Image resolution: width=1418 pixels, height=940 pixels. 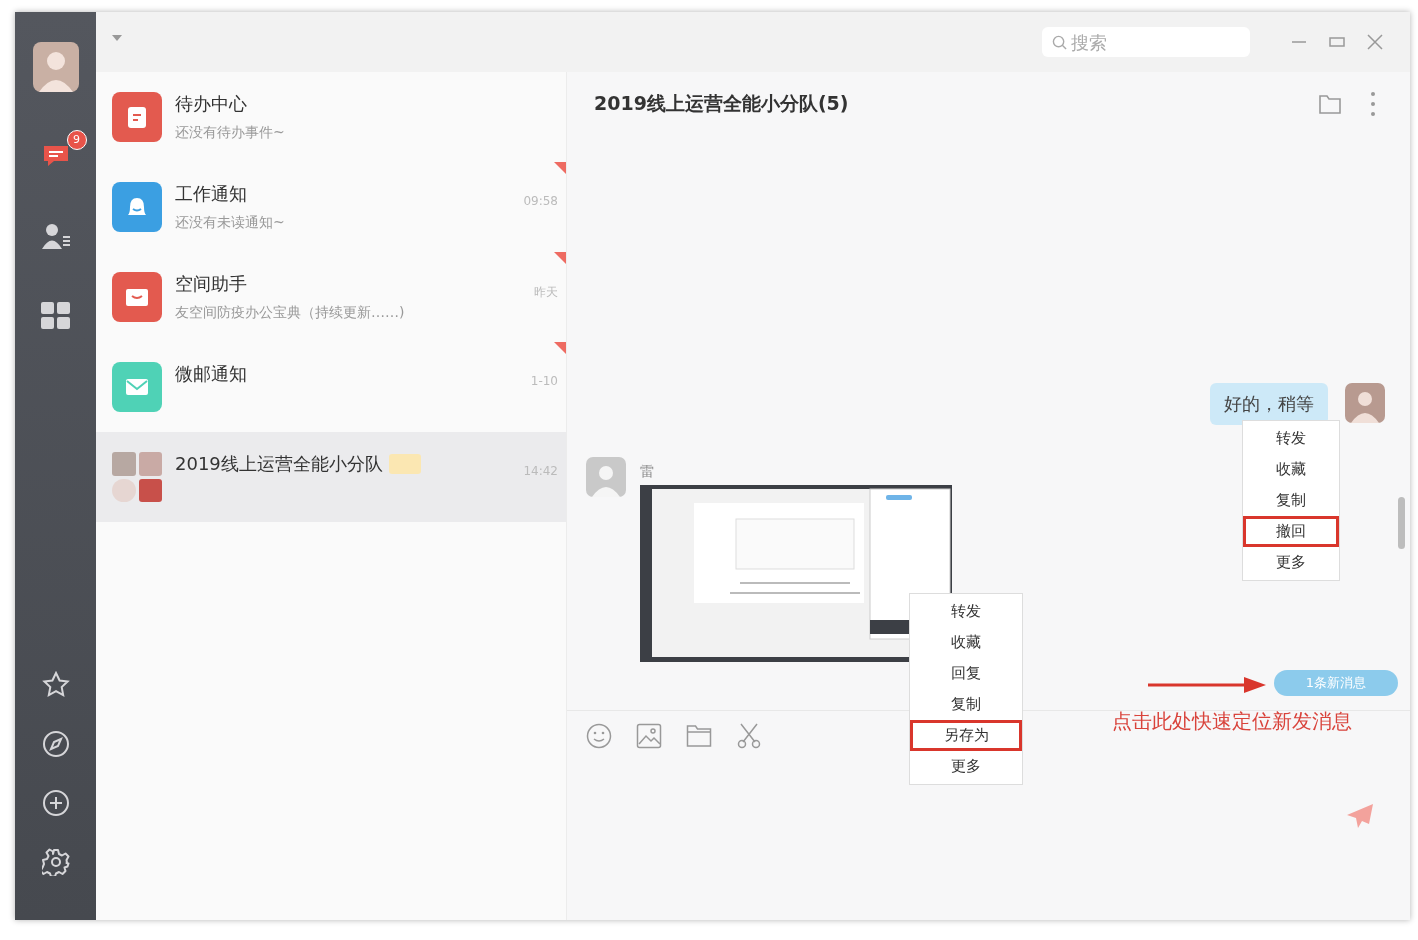 I want to click on settings-icon, so click(x=55, y=862).